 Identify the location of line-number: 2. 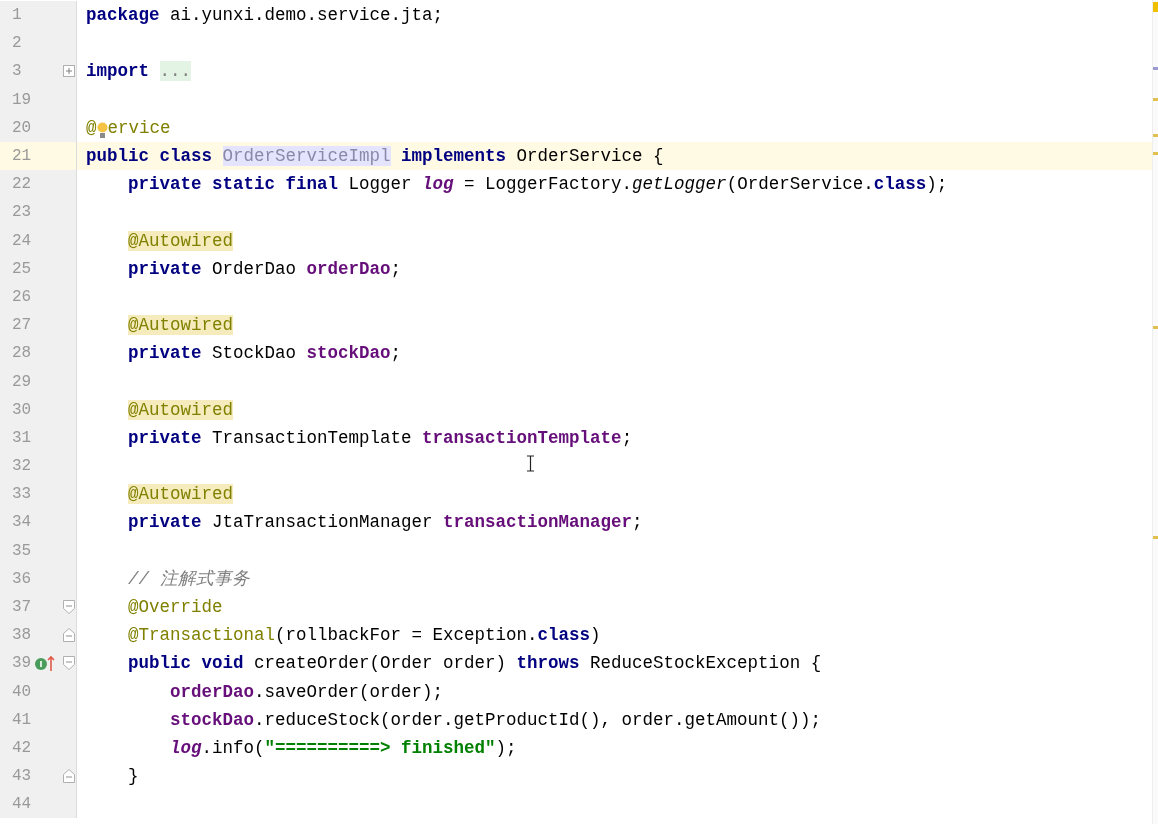
(17, 44).